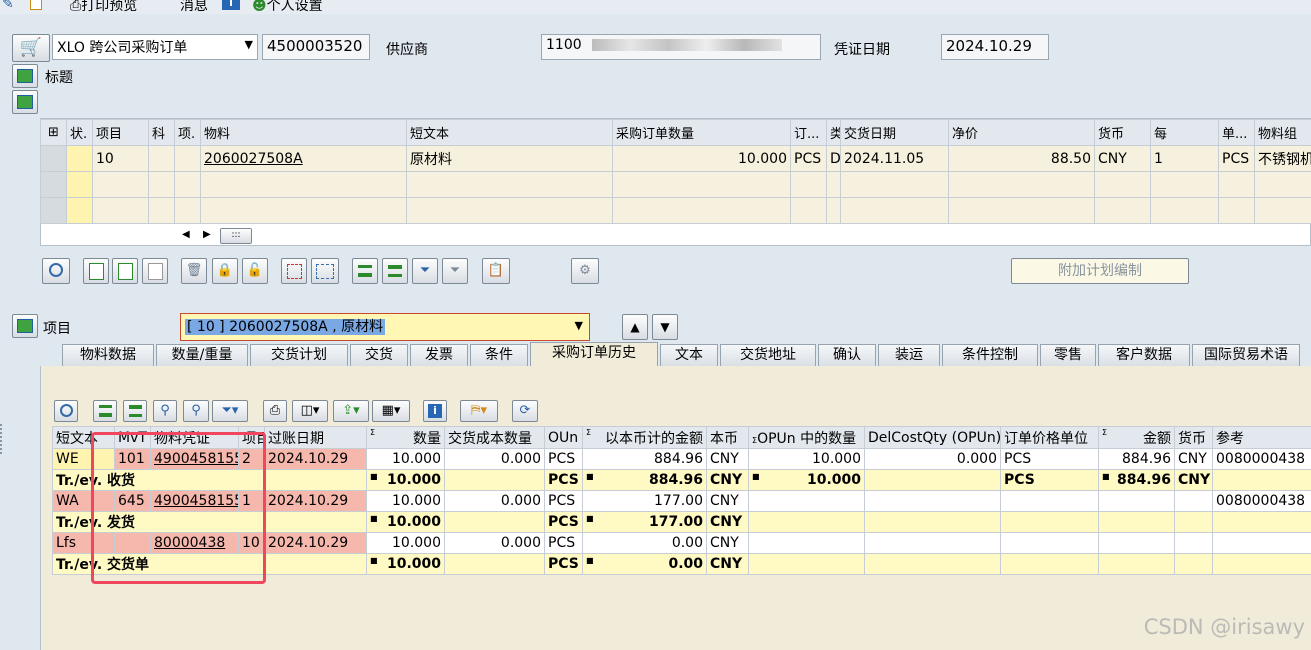 This screenshot has width=1311, height=650. Describe the element at coordinates (385, 327) in the screenshot. I see `item-select: [ 10 ] 2060027508A , 原材料 ▼` at that location.